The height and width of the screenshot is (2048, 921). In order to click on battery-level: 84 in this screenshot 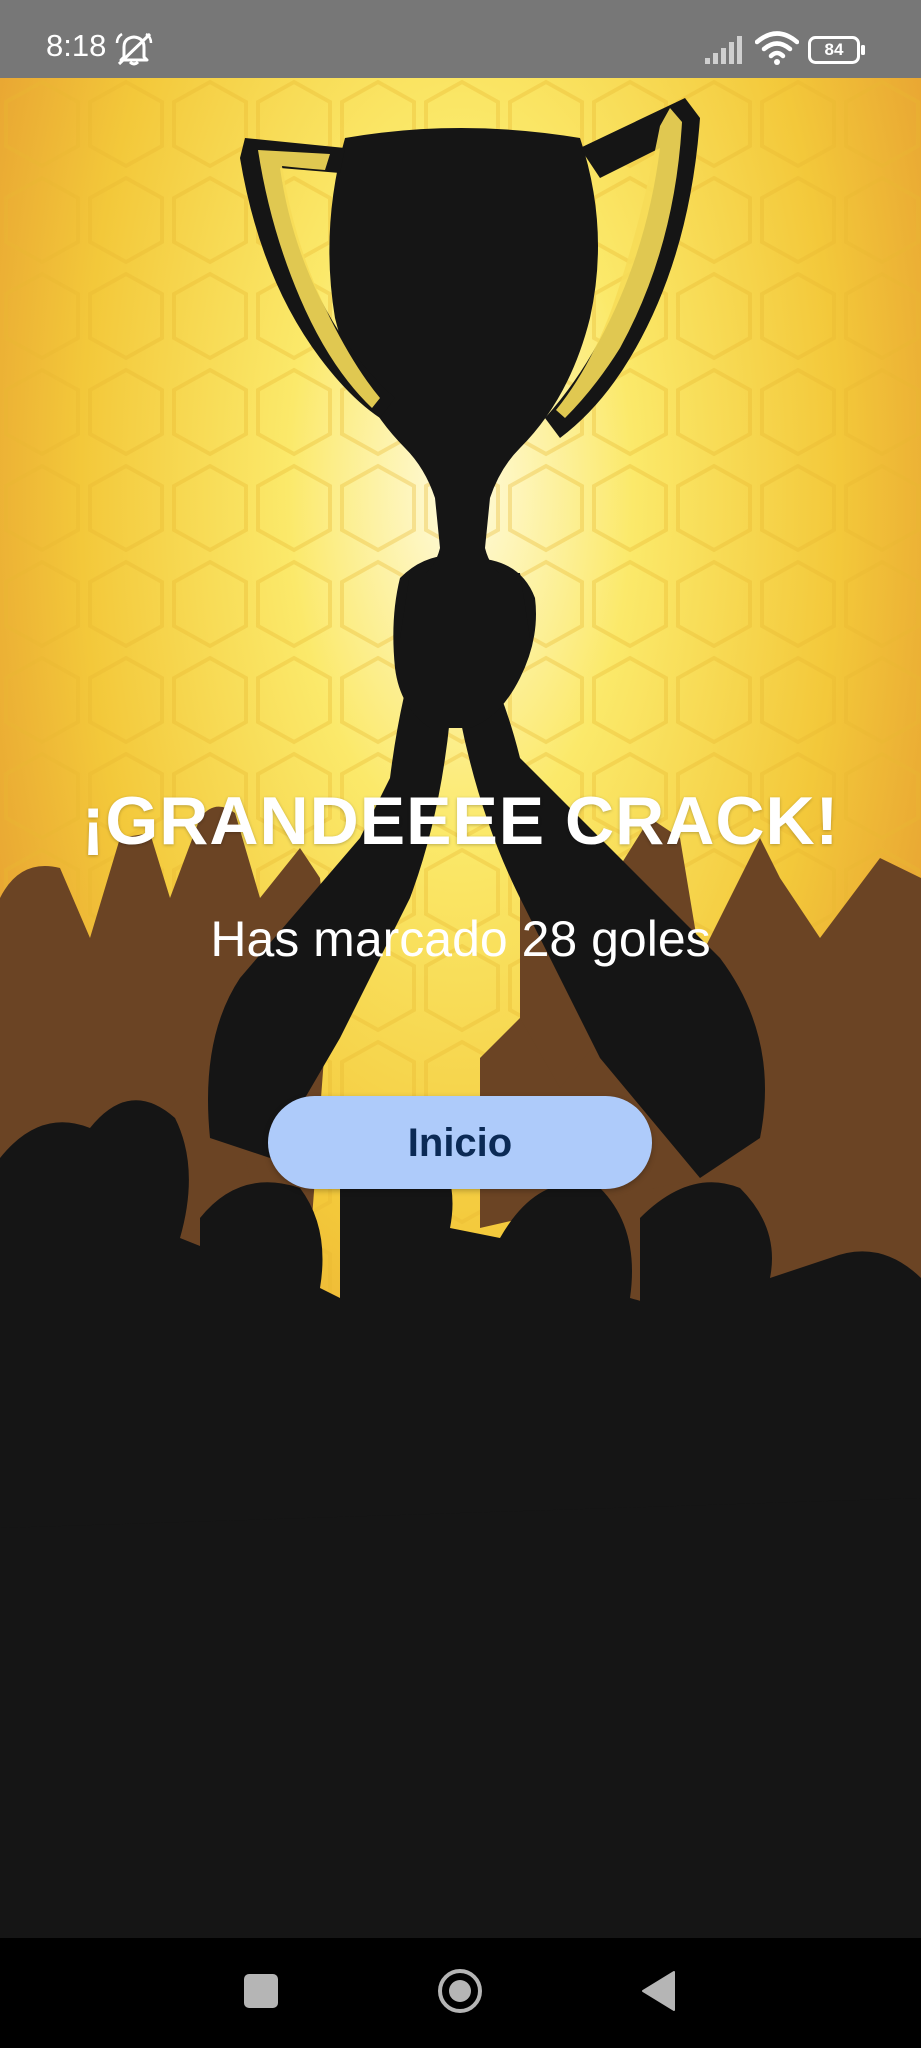, I will do `click(834, 49)`.